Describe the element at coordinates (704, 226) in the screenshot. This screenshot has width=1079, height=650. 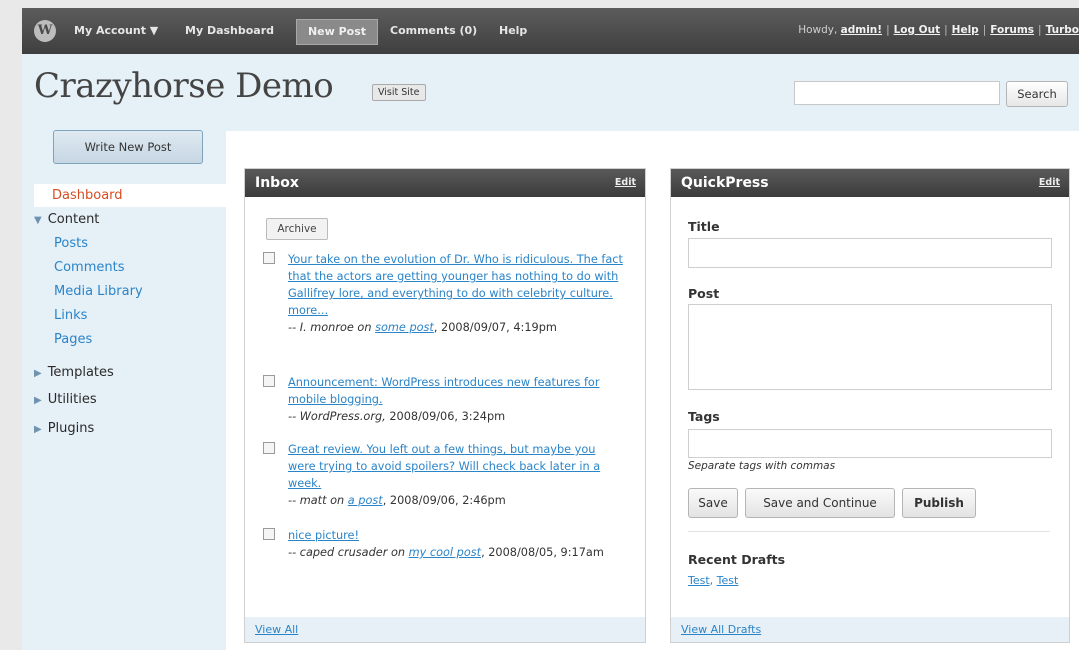
I see `title-label: Title` at that location.